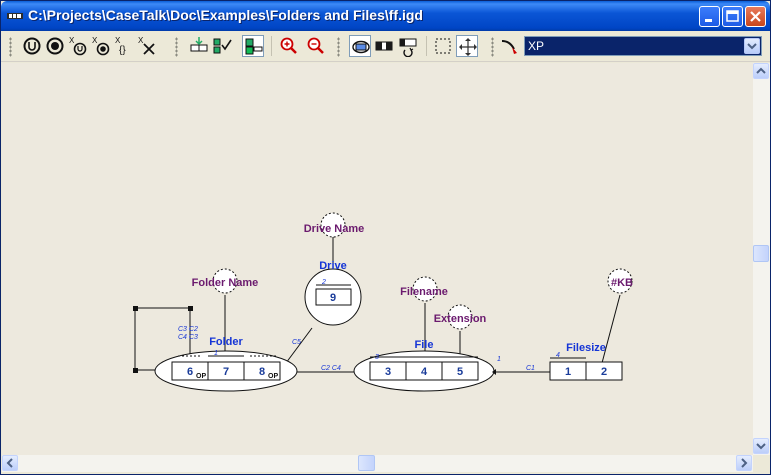 The height and width of the screenshot is (475, 771). Describe the element at coordinates (188, 329) in the screenshot. I see `constraint-label: C3 C2` at that location.